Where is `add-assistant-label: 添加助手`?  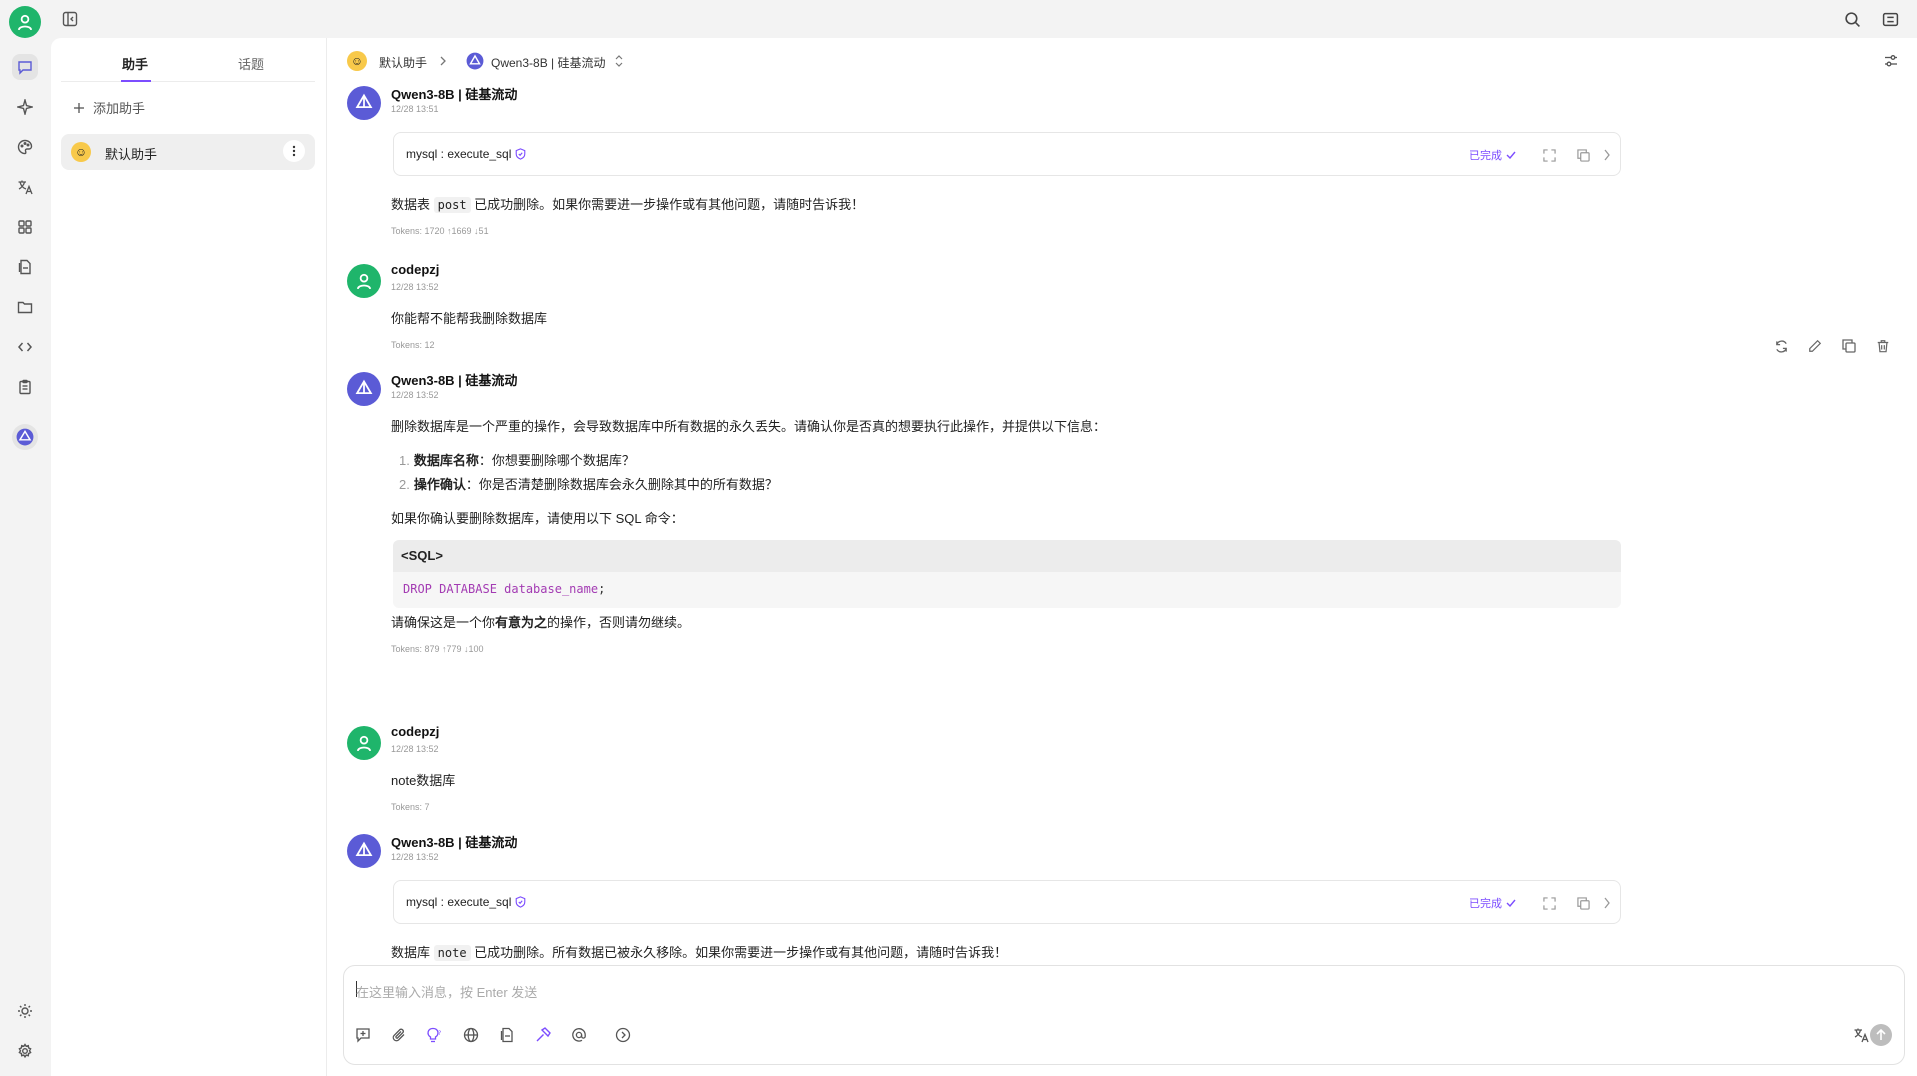 add-assistant-label: 添加助手 is located at coordinates (119, 108).